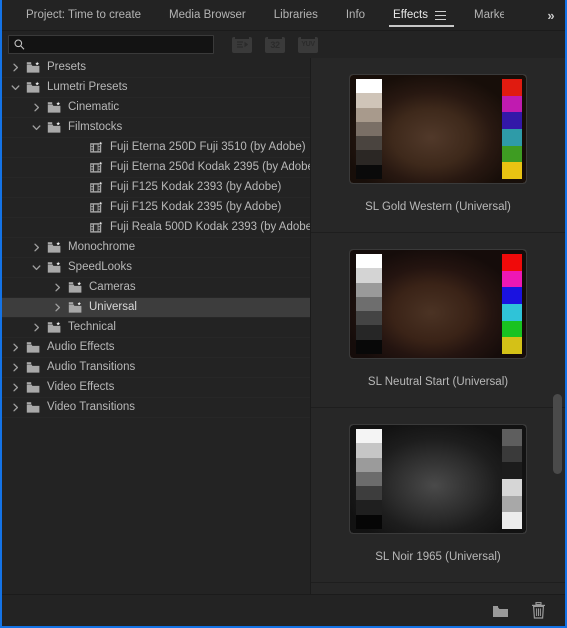 The height and width of the screenshot is (628, 567). Describe the element at coordinates (500, 611) in the screenshot. I see `new-custom-bin-button` at that location.